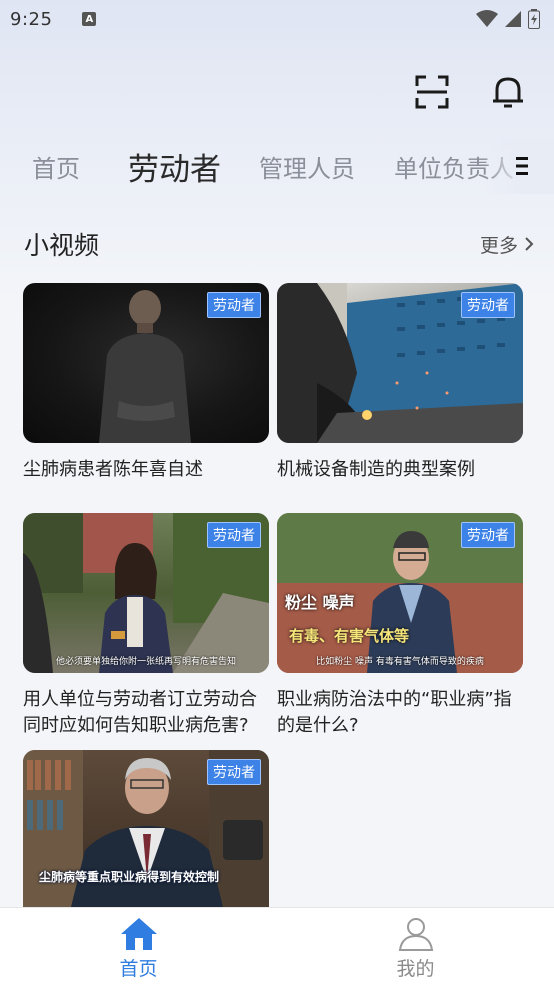  I want to click on home-icon, so click(138, 934).